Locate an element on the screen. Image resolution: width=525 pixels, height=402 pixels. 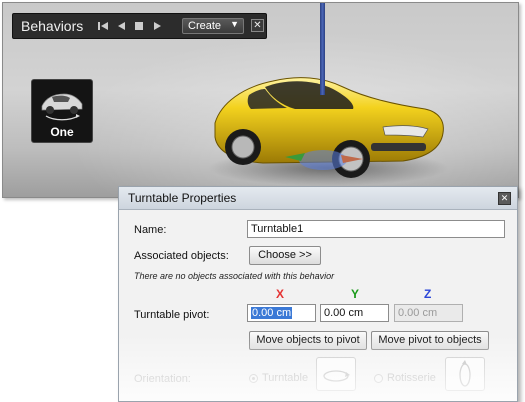
turntable-car-icon is located at coordinates (62, 107).